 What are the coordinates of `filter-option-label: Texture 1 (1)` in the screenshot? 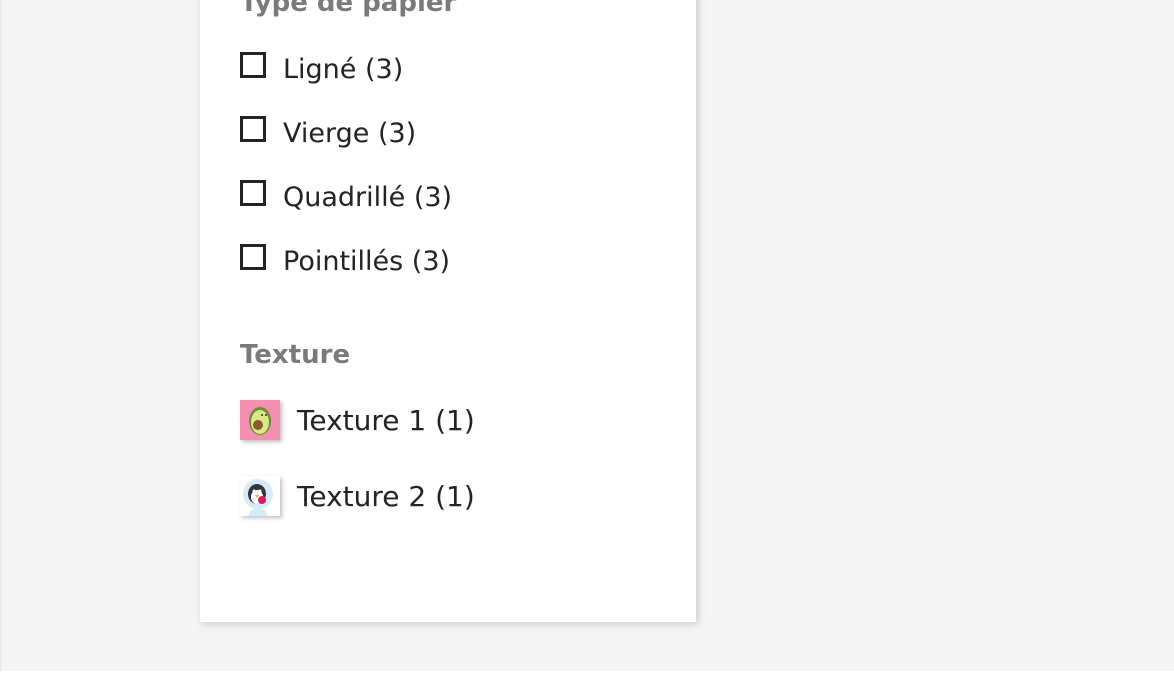 It's located at (386, 420).